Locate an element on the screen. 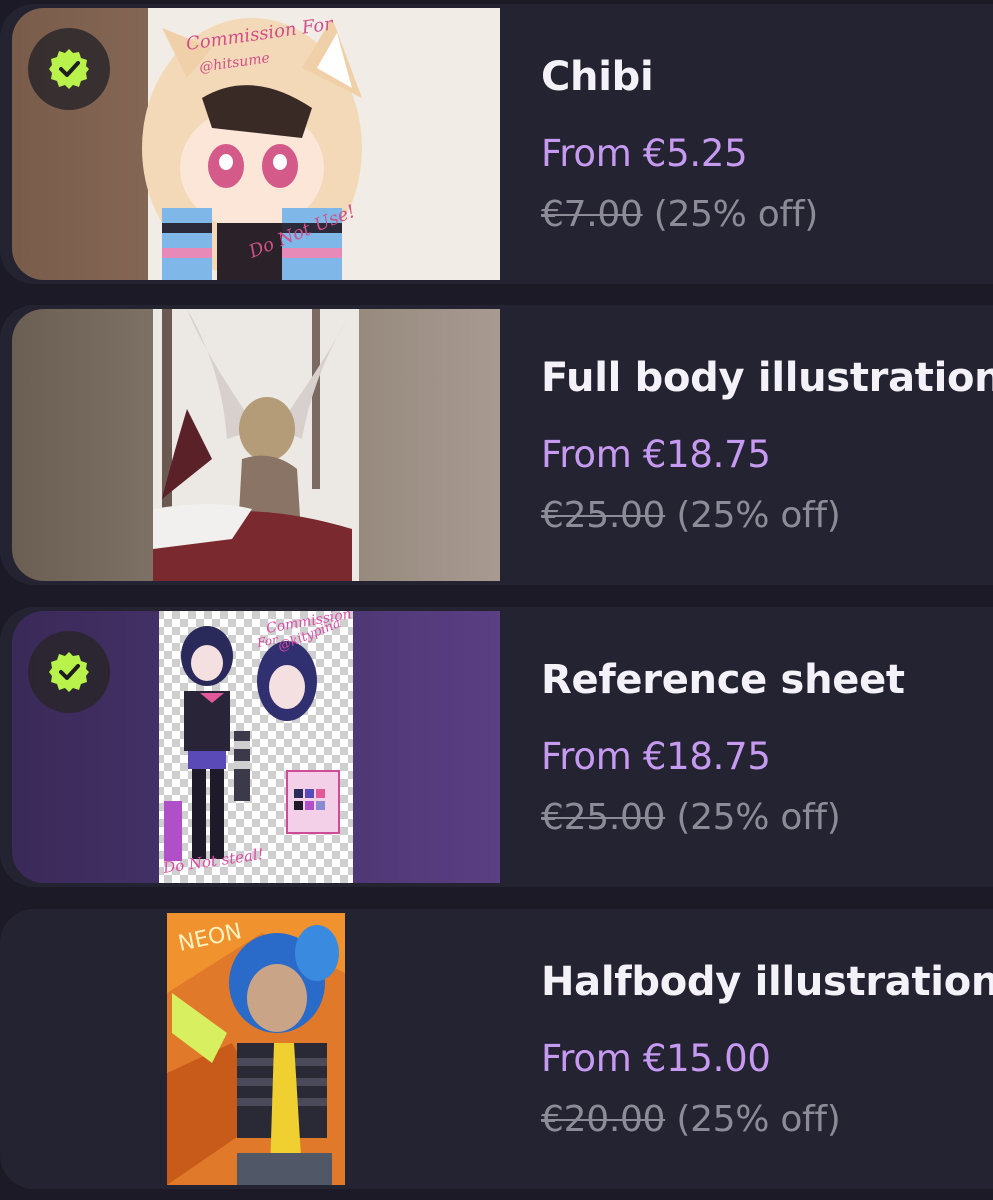  original-price: €7.00 is located at coordinates (592, 214).